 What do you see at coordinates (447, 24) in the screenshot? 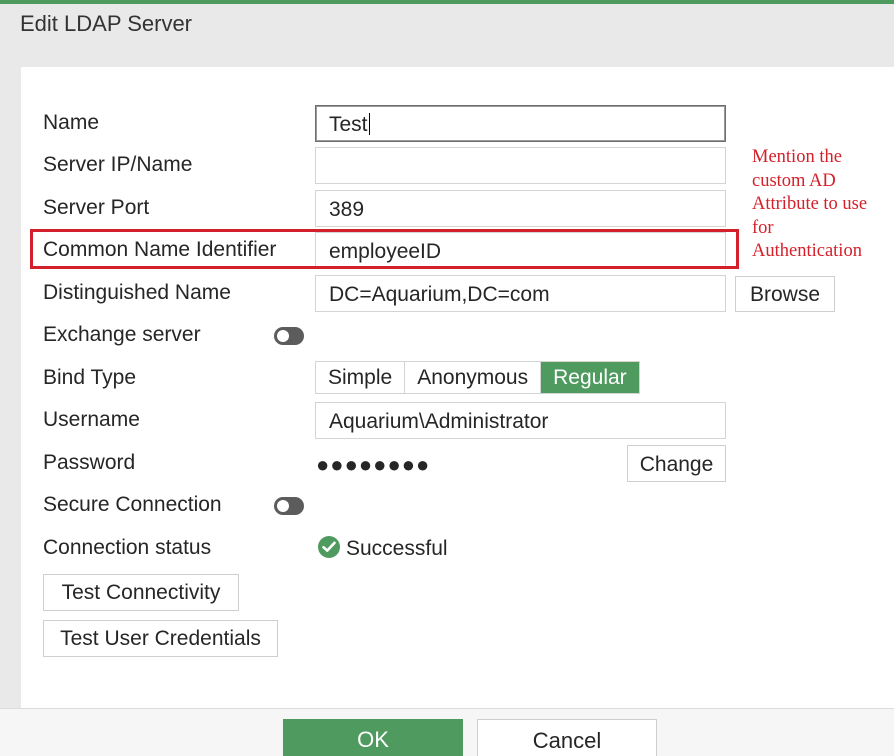
I see `dialog-titlebar: Edit LDAP Server` at bounding box center [447, 24].